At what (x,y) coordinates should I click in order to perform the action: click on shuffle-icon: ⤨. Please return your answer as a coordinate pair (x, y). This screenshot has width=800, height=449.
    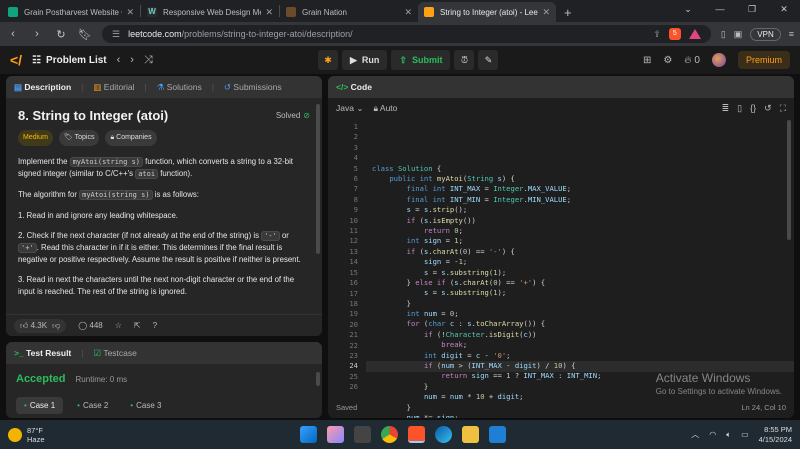
    Looking at the image, I should click on (148, 60).